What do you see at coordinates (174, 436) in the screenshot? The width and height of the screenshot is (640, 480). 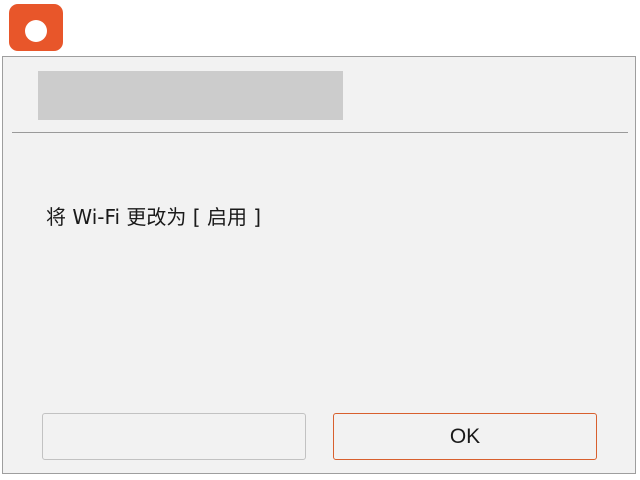 I see `secondary-button` at bounding box center [174, 436].